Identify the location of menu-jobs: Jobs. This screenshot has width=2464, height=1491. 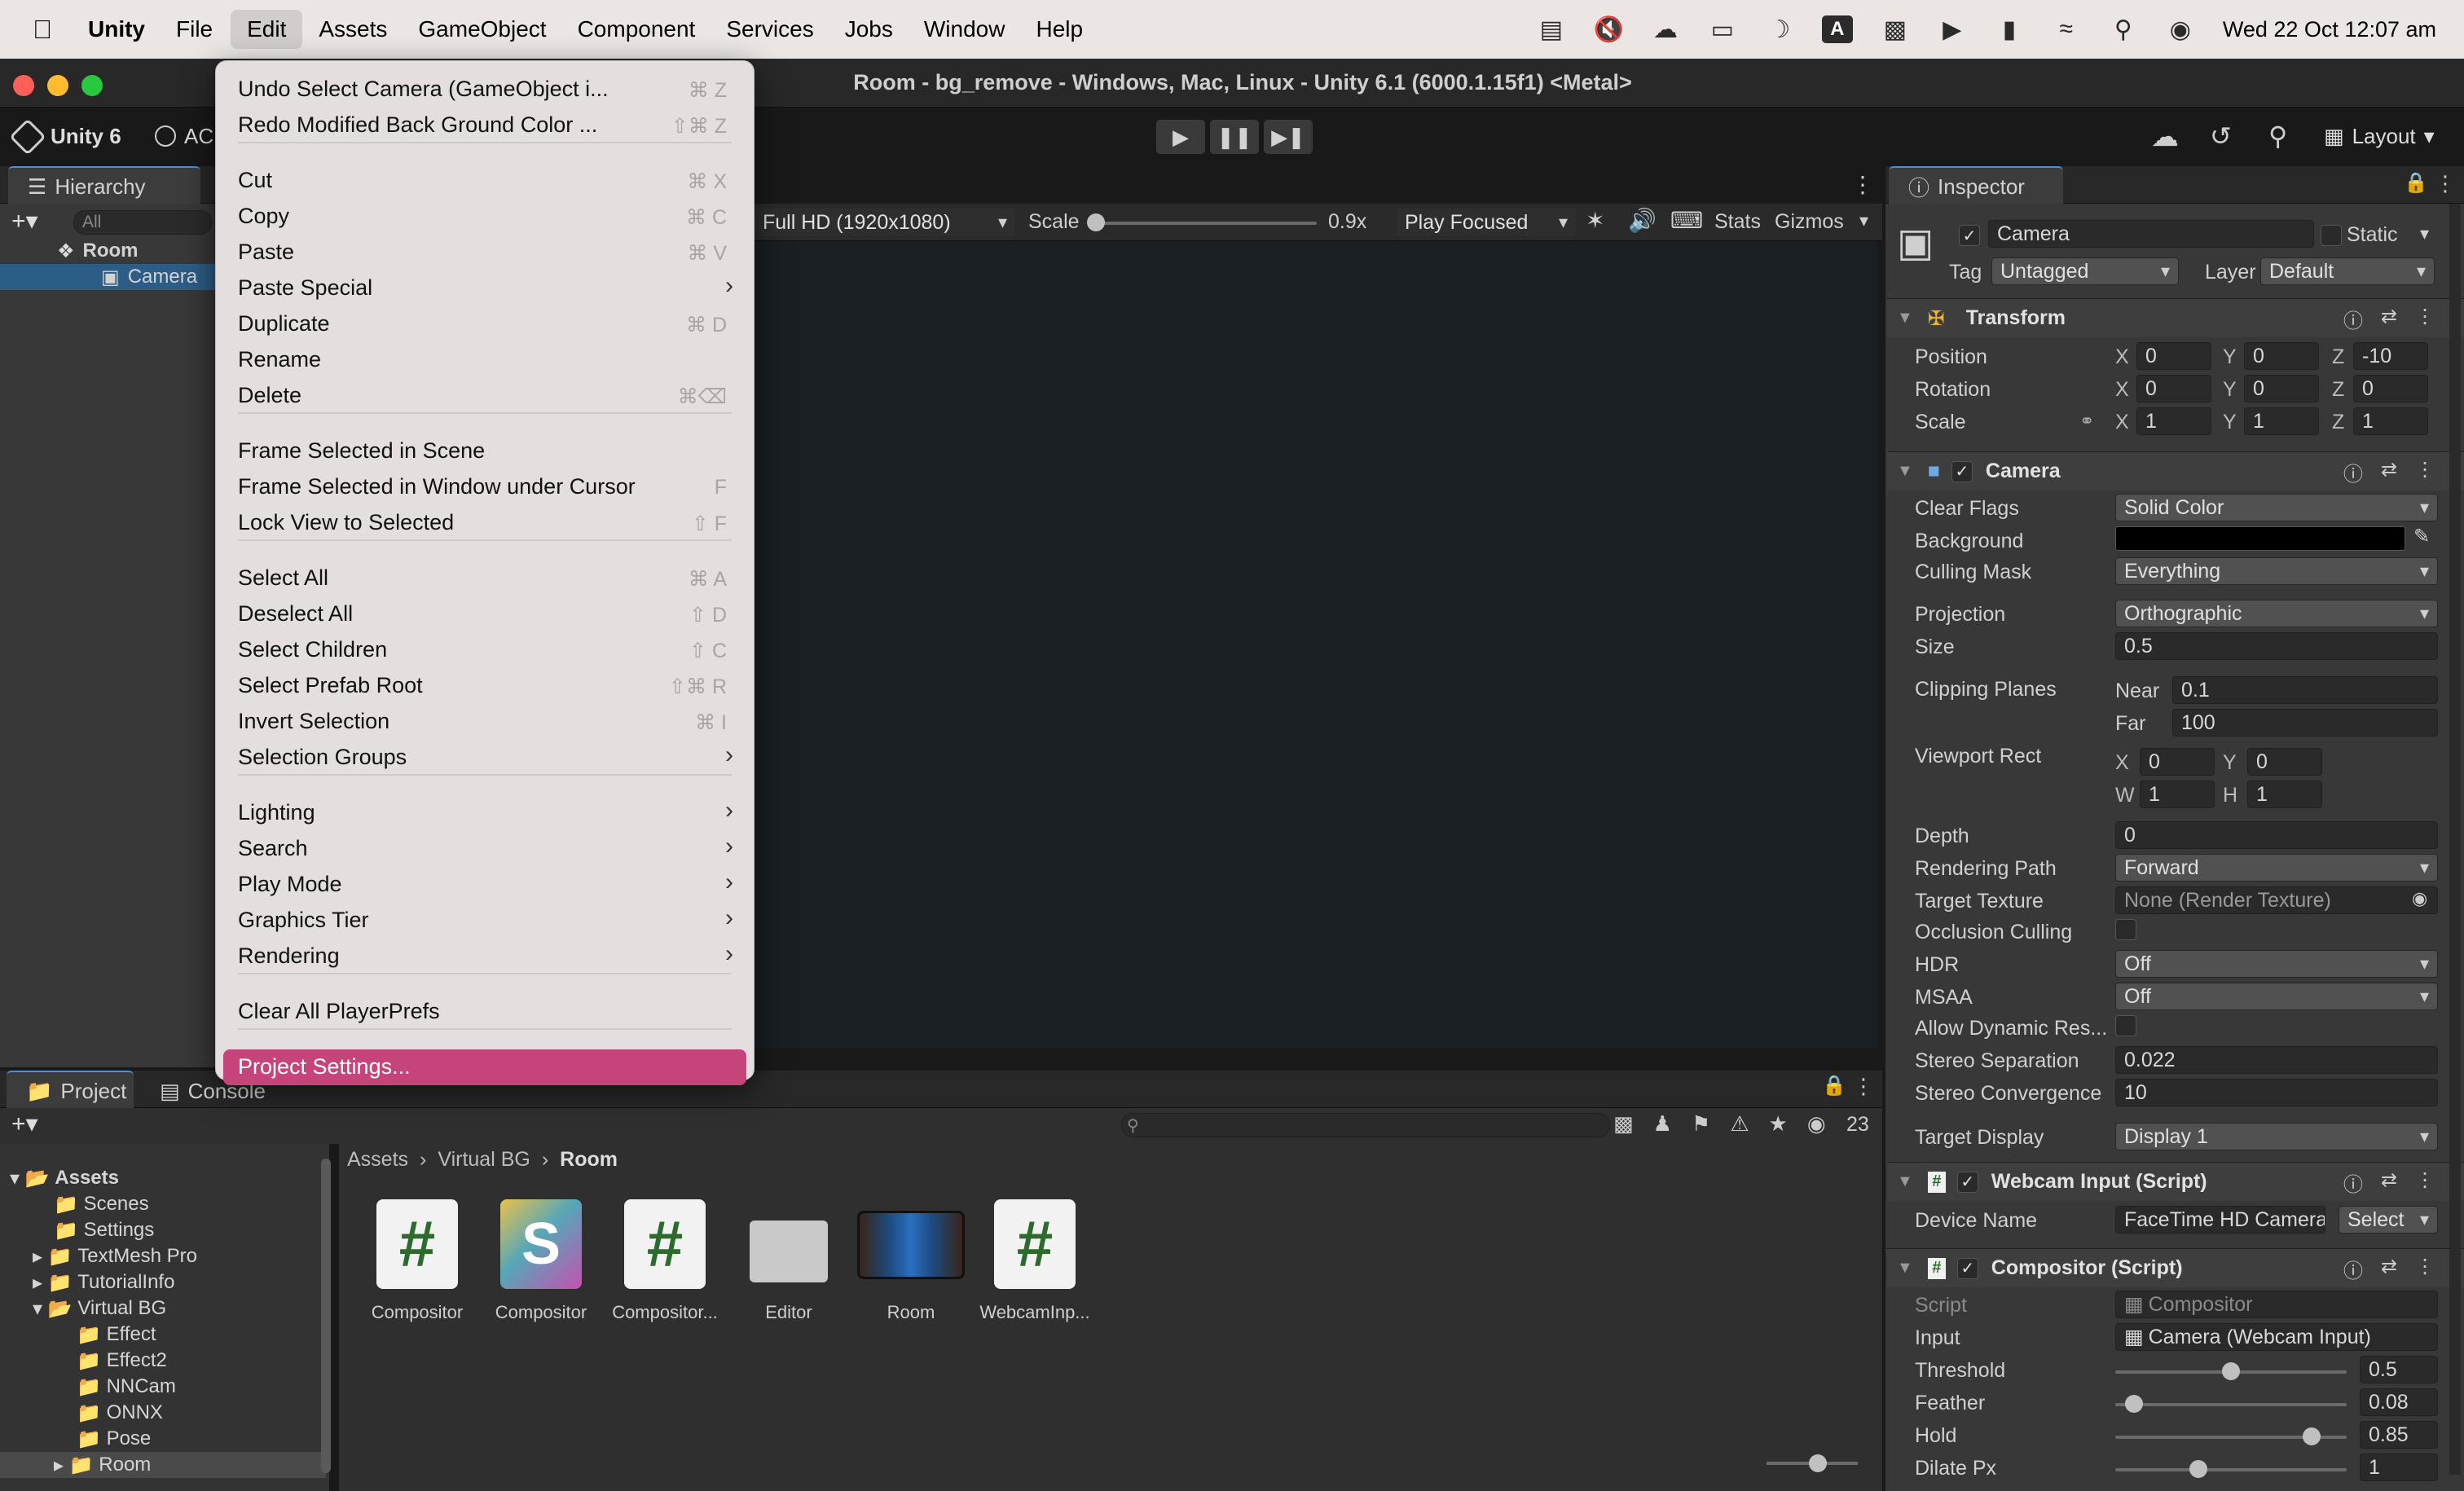
(869, 29).